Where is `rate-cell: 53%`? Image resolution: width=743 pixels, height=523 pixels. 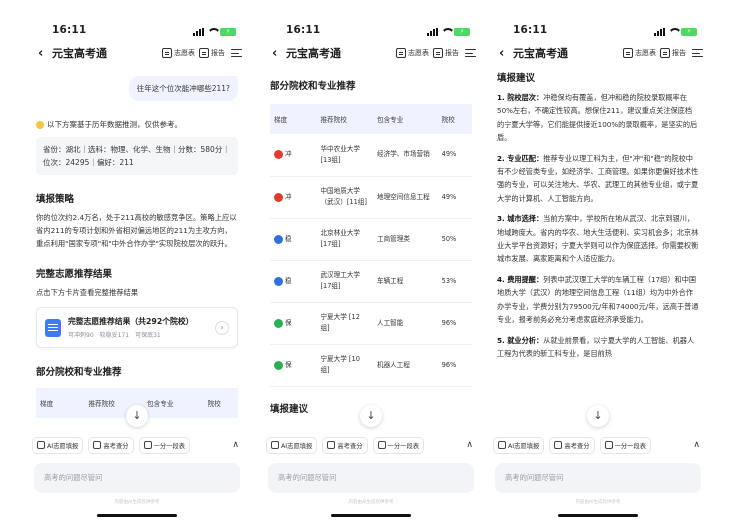 rate-cell: 53% is located at coordinates (454, 281).